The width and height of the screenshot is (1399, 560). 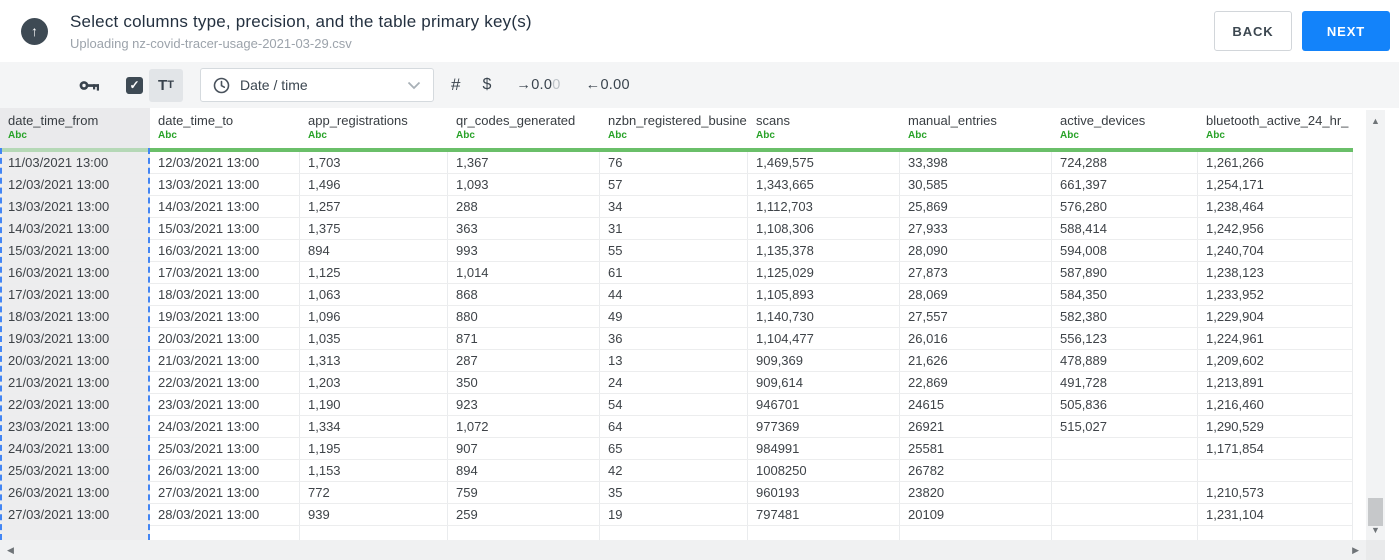 I want to click on cell-date_time_from: 18/03/2021 13:00, so click(x=75, y=316).